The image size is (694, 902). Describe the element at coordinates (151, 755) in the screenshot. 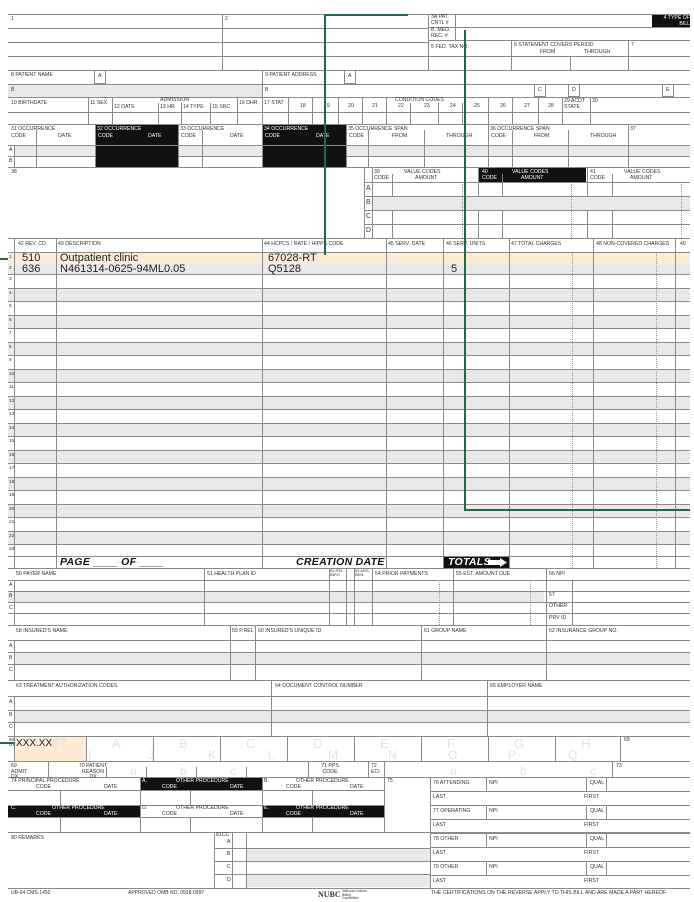

I see `dx-letter2-watermark: J` at that location.